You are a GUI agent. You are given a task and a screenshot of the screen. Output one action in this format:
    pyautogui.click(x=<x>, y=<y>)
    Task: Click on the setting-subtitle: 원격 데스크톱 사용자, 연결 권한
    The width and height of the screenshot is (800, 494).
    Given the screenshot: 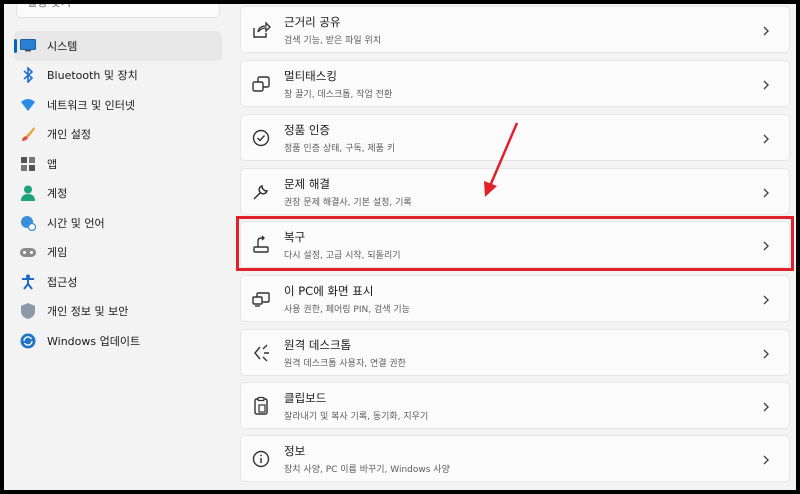 What is the action you would take?
    pyautogui.click(x=345, y=364)
    